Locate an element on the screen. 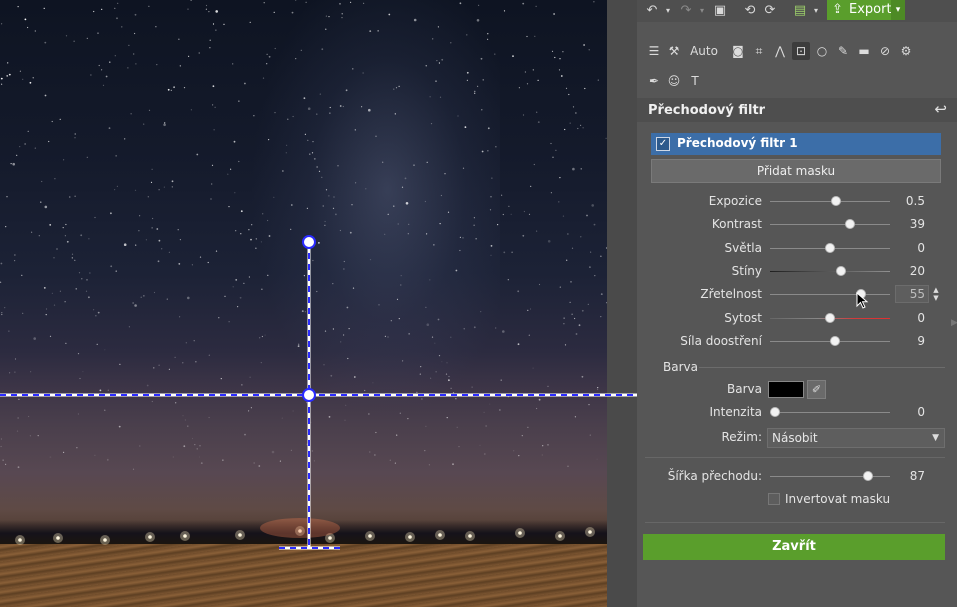 The width and height of the screenshot is (957, 607). back-arrow-icon: ↩ is located at coordinates (940, 109).